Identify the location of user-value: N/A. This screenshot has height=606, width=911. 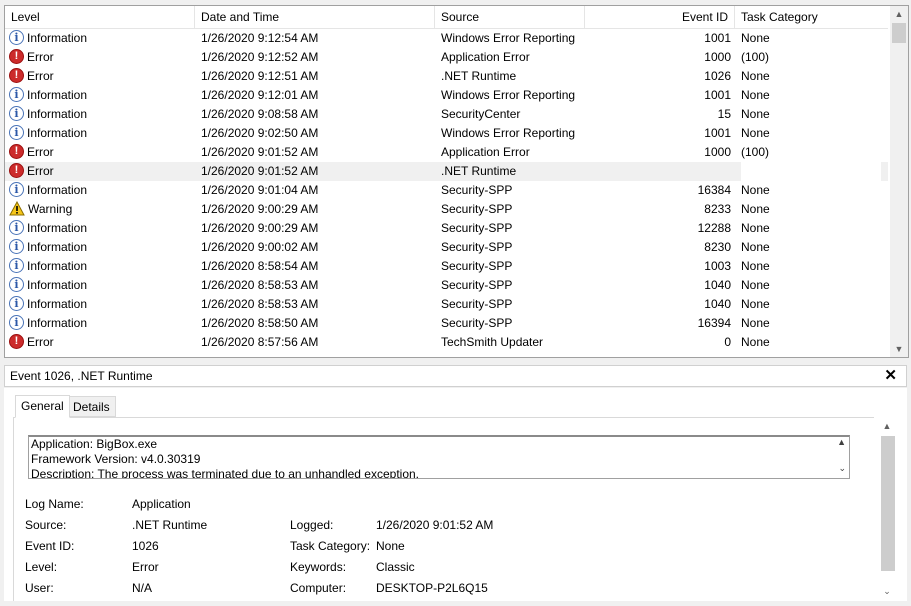
(142, 588).